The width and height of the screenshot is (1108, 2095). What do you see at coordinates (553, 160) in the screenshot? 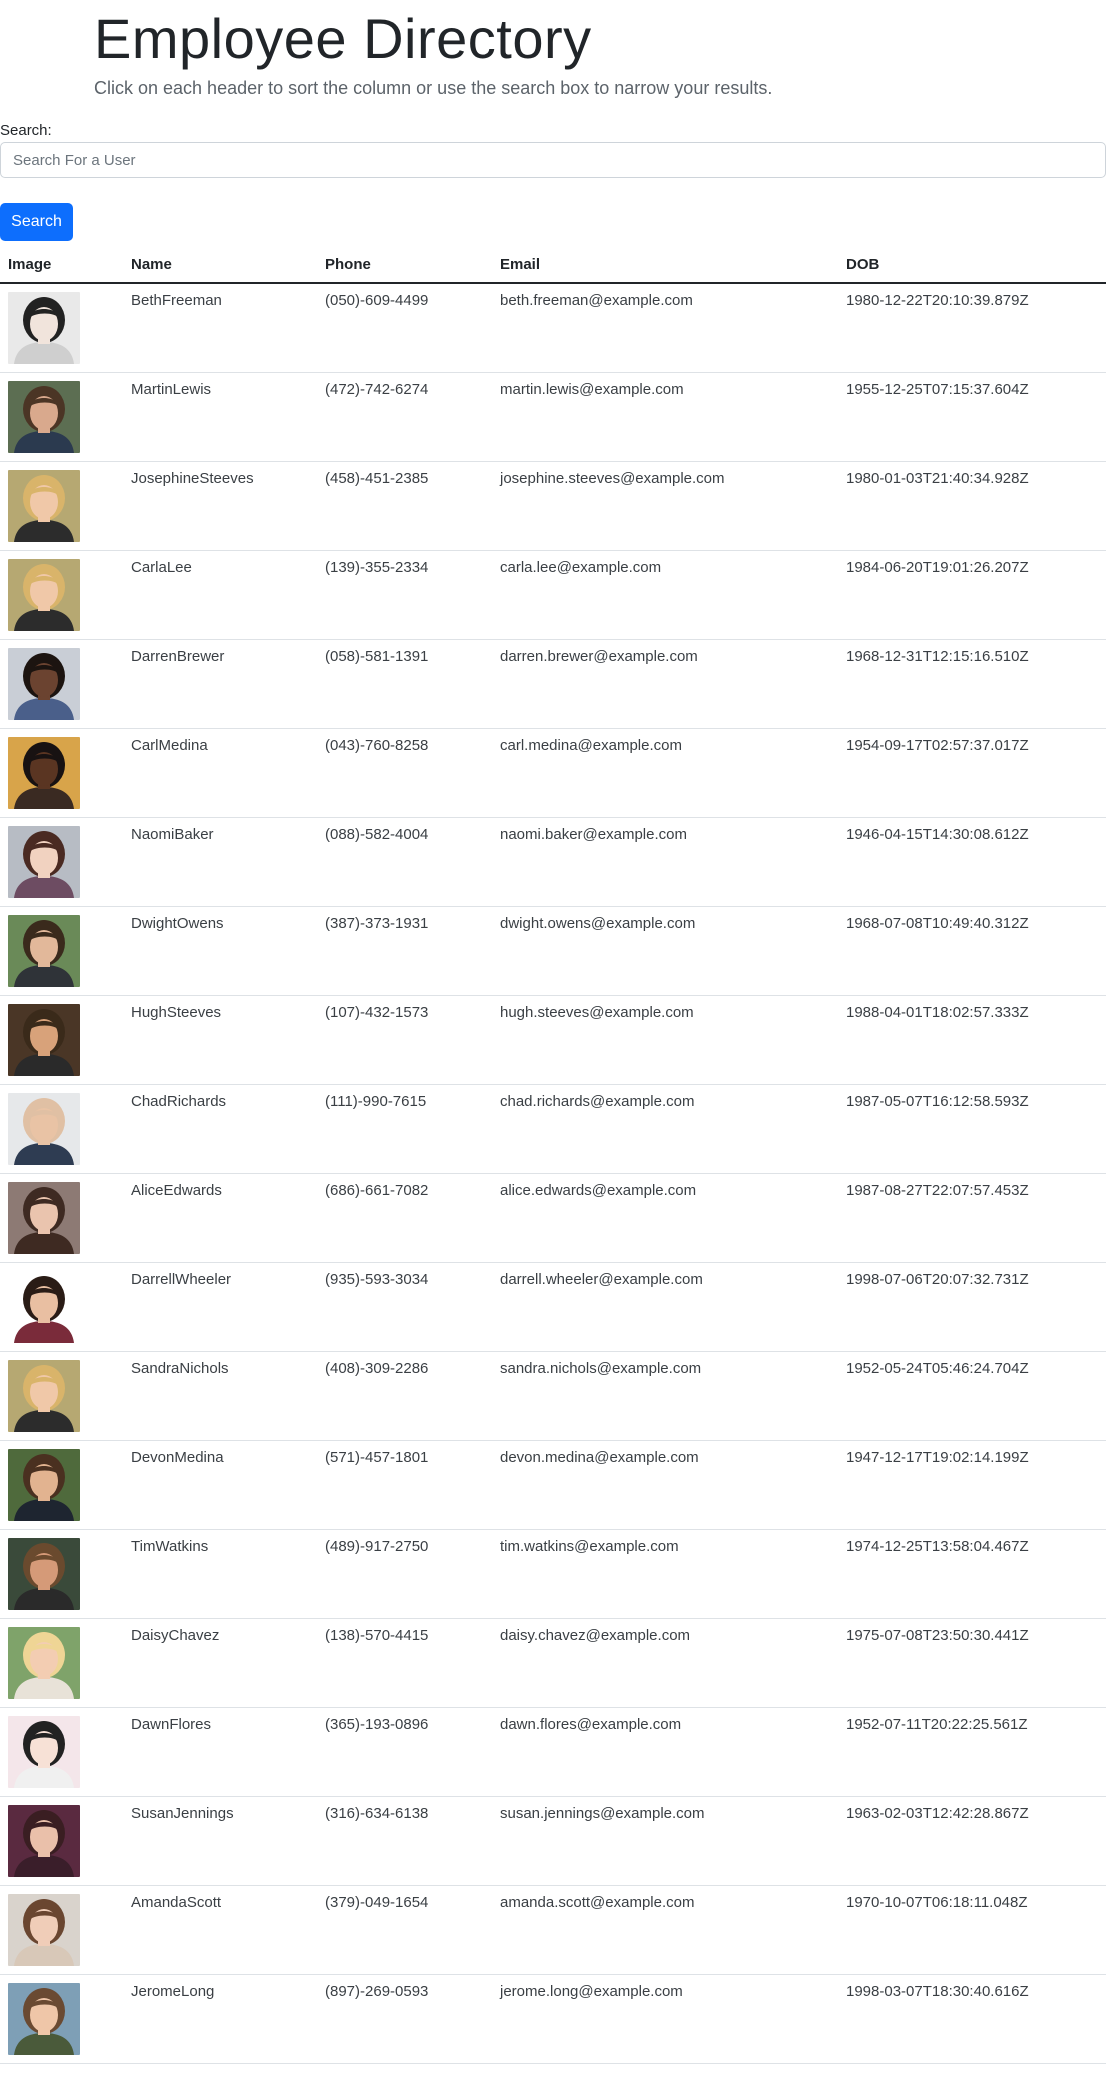
I see `search-input` at bounding box center [553, 160].